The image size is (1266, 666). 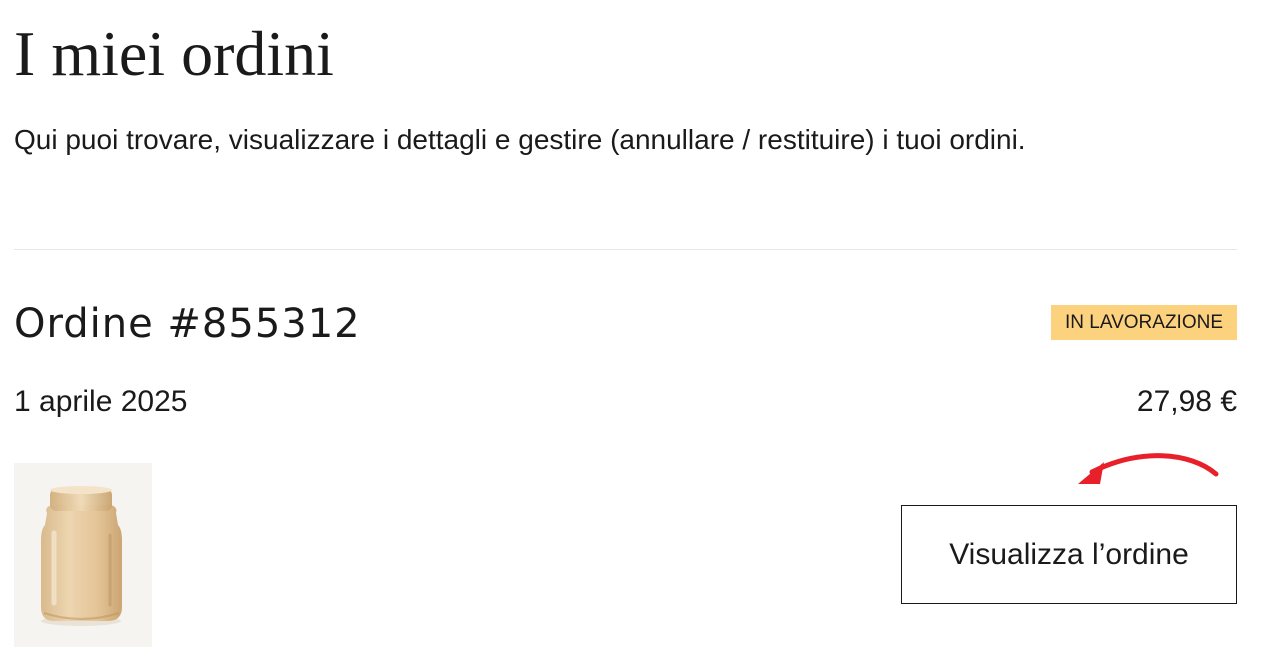 I want to click on page-title: I miei ordini, so click(x=174, y=53).